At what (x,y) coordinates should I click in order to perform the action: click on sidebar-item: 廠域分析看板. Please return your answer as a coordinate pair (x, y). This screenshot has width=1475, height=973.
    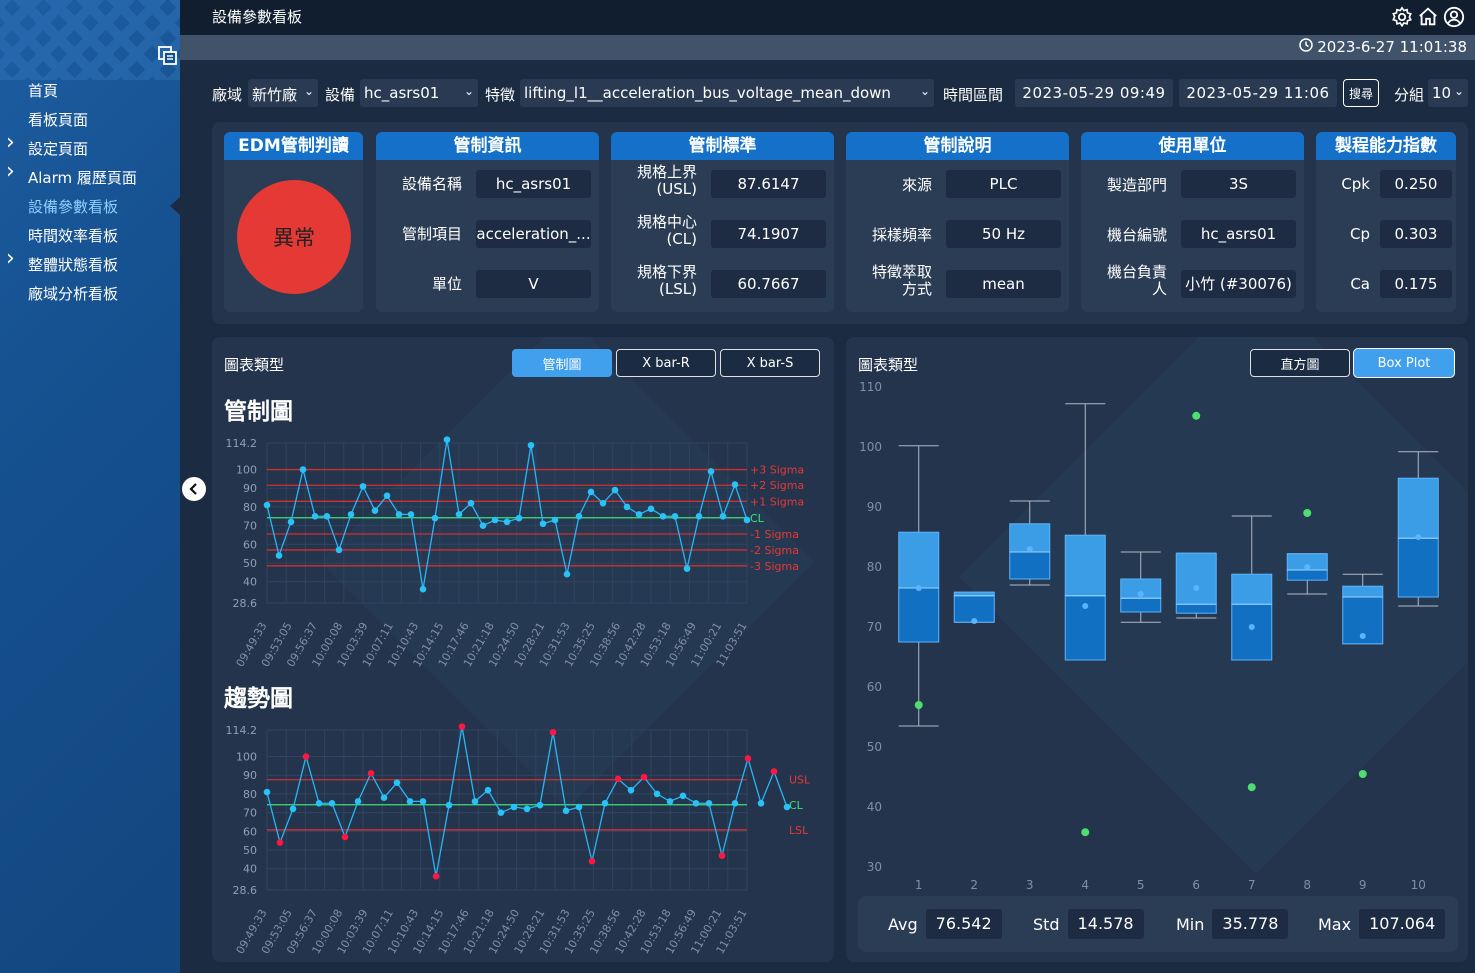
    Looking at the image, I should click on (90, 293).